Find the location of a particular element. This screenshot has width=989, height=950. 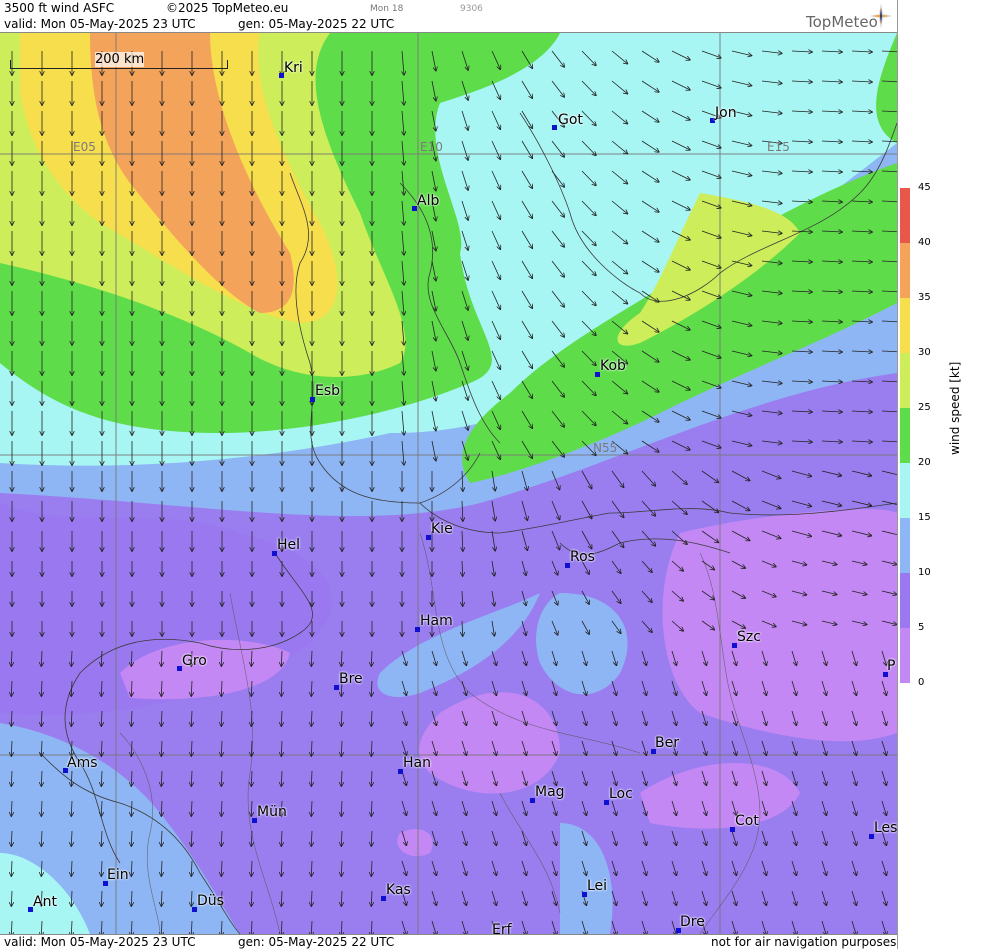

model-code: 9306 is located at coordinates (471, 9).